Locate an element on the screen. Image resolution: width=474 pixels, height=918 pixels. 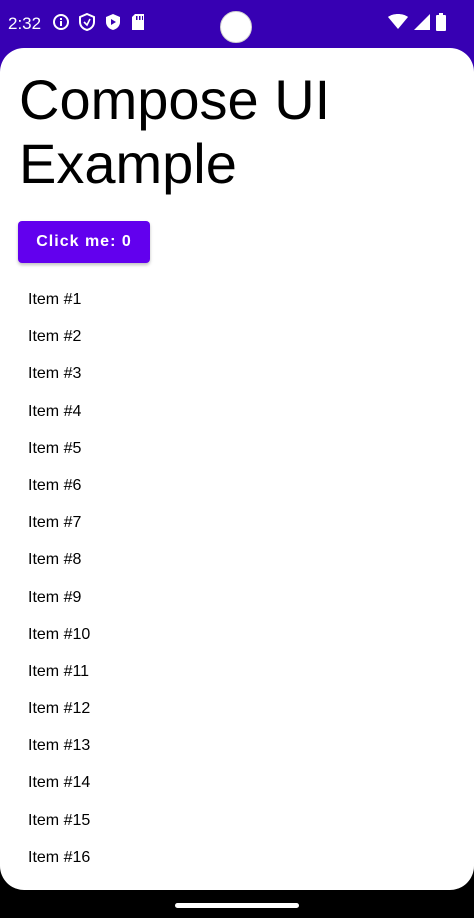
list-item: Item #14 is located at coordinates (59, 783).